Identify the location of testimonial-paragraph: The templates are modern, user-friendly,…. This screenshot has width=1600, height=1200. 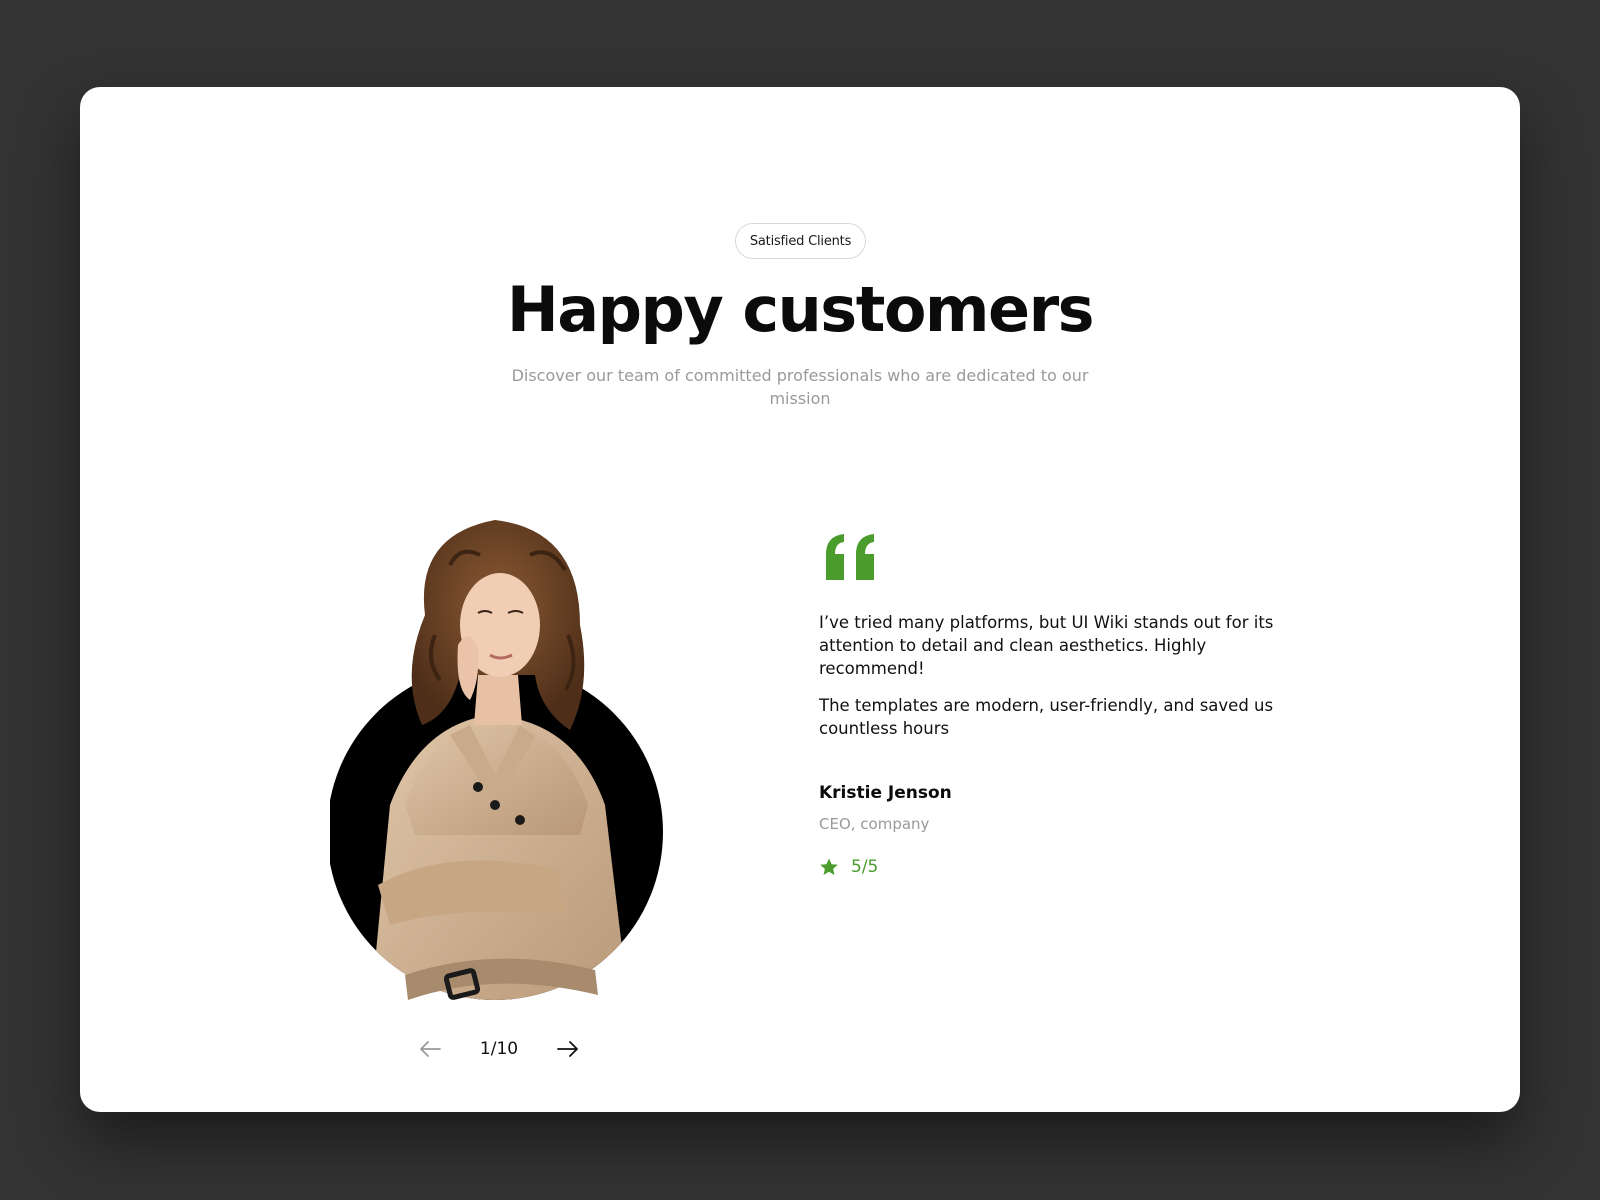
(1046, 717).